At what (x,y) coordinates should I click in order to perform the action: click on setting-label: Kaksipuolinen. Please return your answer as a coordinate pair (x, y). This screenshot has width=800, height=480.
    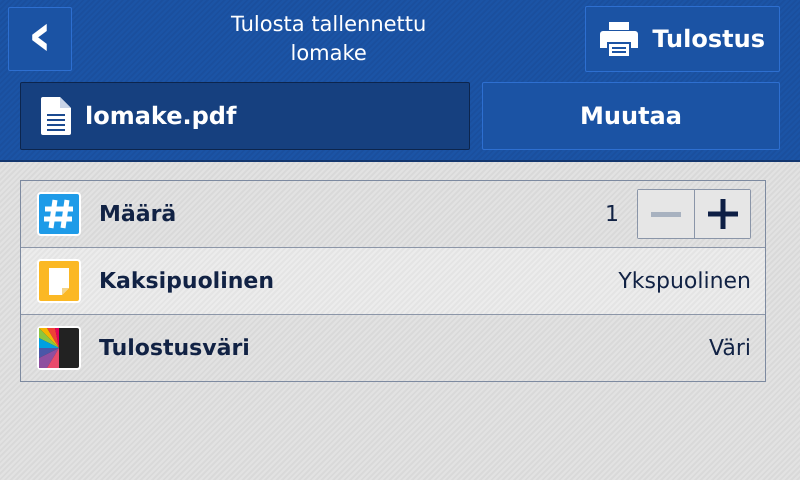
    Looking at the image, I should click on (187, 281).